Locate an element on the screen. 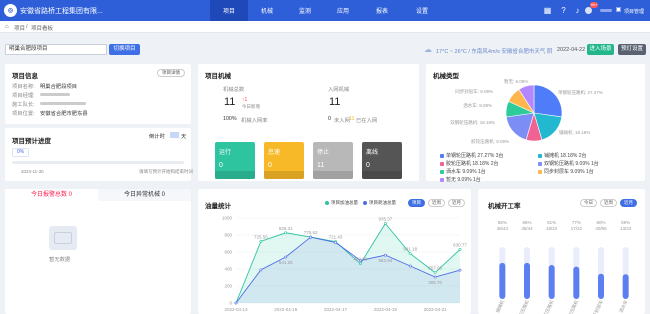  bar-percent-label: 81% is located at coordinates (551, 222).